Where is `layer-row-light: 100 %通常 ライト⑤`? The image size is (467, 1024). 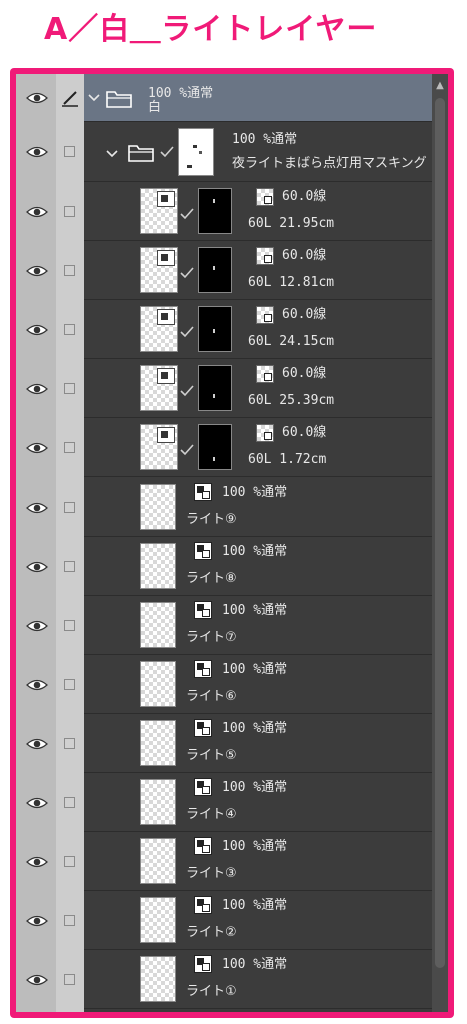
layer-row-light: 100 %通常 ライト⑤ is located at coordinates (224, 743).